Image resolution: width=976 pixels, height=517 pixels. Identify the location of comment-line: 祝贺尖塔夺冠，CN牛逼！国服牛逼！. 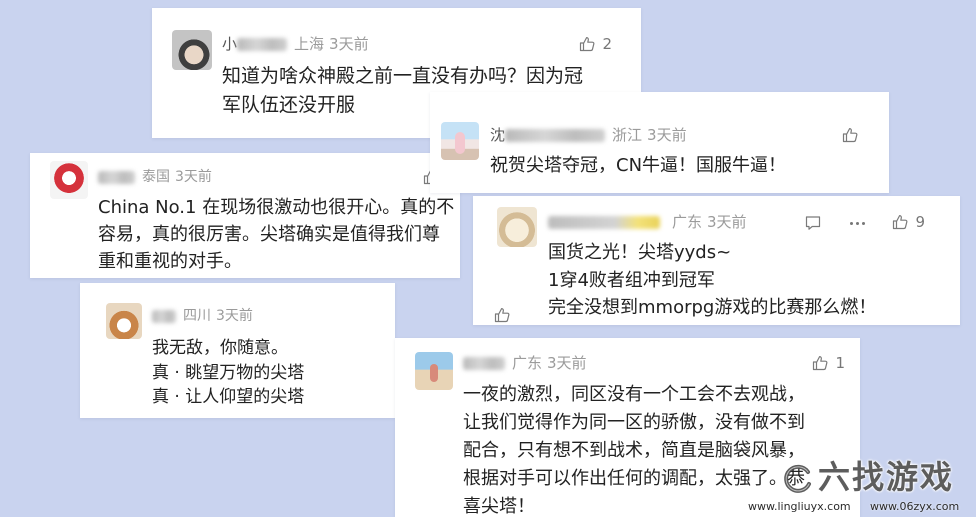
(638, 165).